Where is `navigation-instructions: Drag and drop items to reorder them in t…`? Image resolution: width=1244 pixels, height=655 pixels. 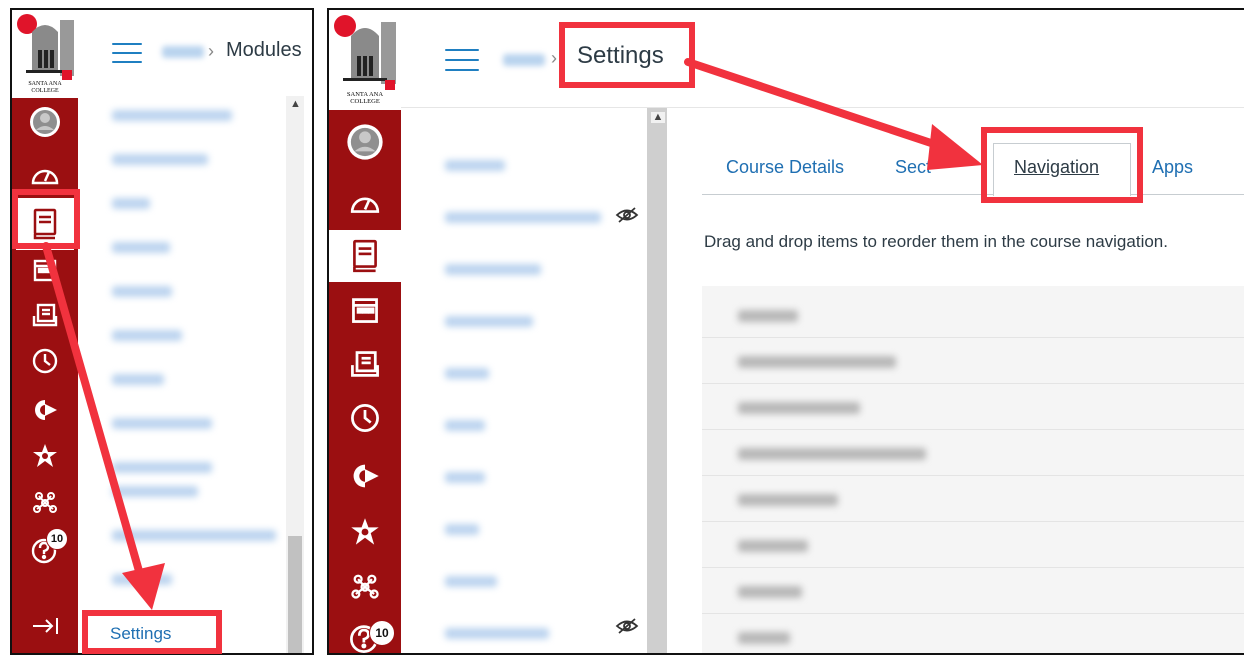
navigation-instructions: Drag and drop items to reorder them in t… is located at coordinates (936, 241).